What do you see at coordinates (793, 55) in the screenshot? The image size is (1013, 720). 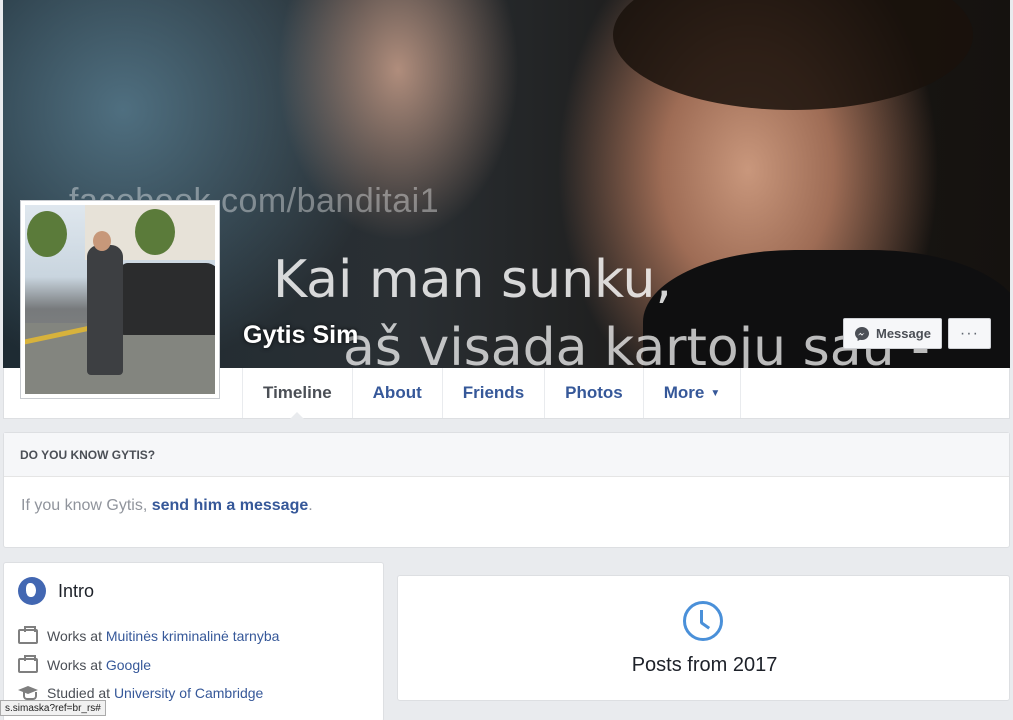 I see `cover-figure-hair` at bounding box center [793, 55].